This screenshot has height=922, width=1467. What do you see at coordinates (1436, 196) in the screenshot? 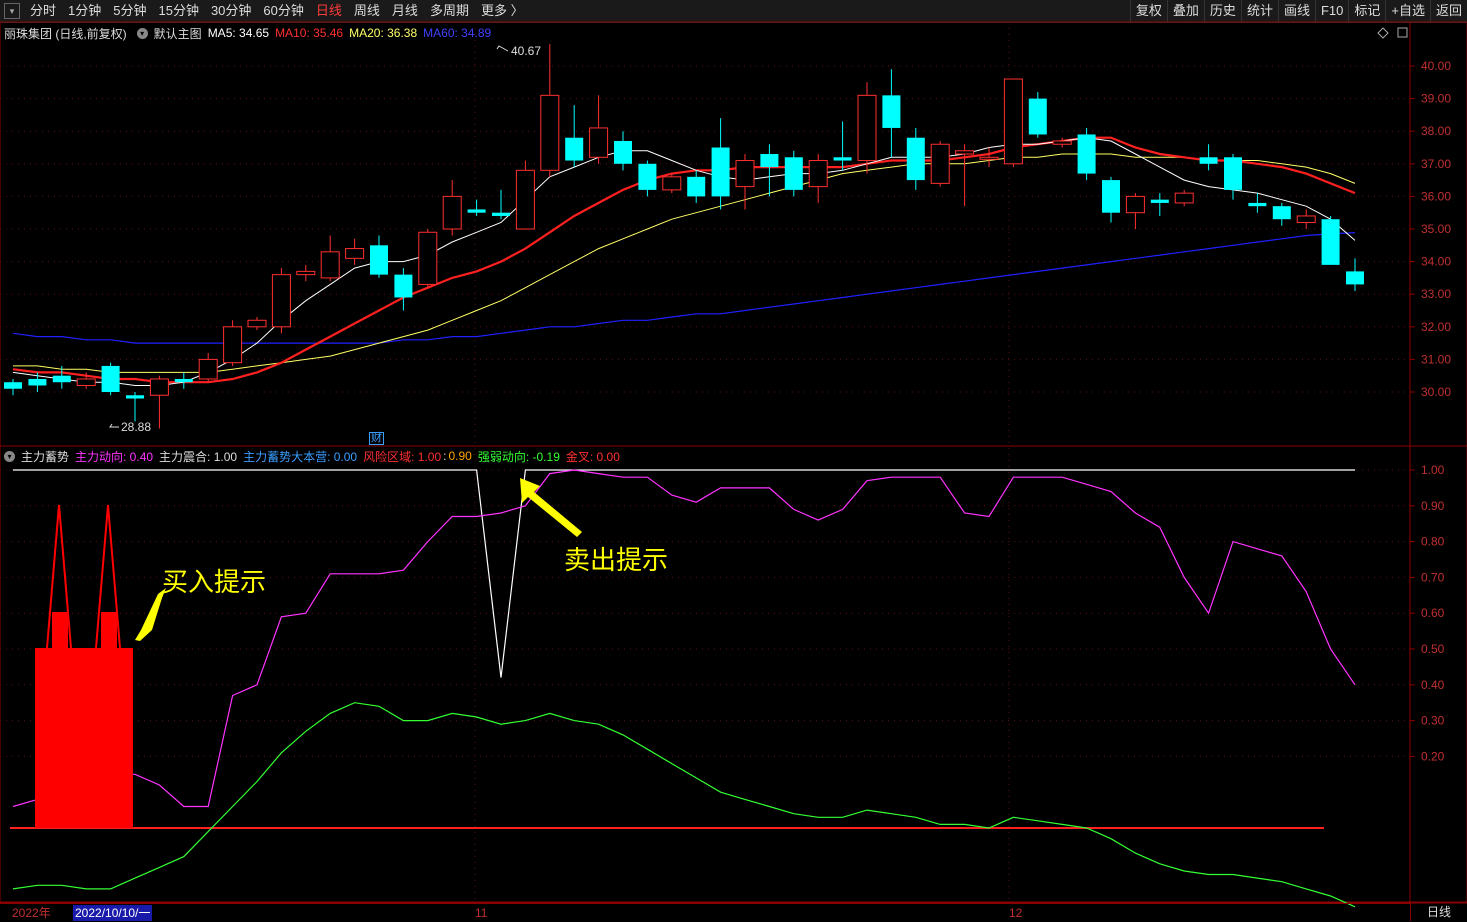
I see `price-axis-label: 36.00` at bounding box center [1436, 196].